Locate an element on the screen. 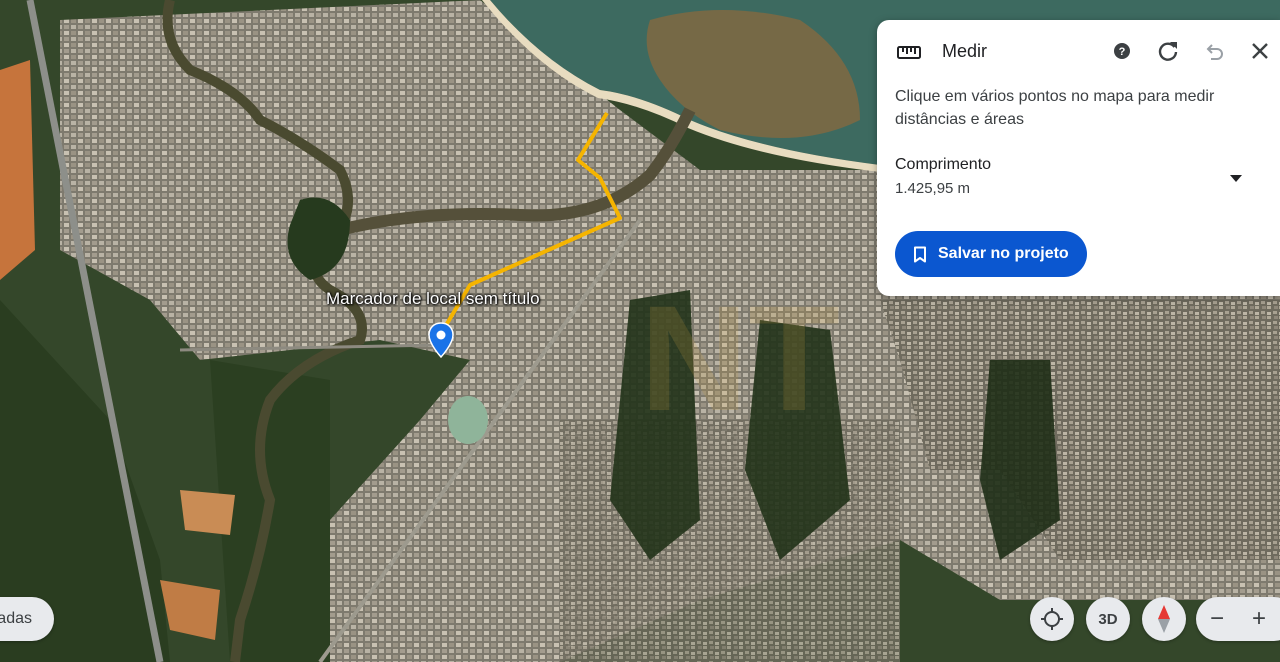 Image resolution: width=1280 pixels, height=662 pixels. sports-field is located at coordinates (468, 420).